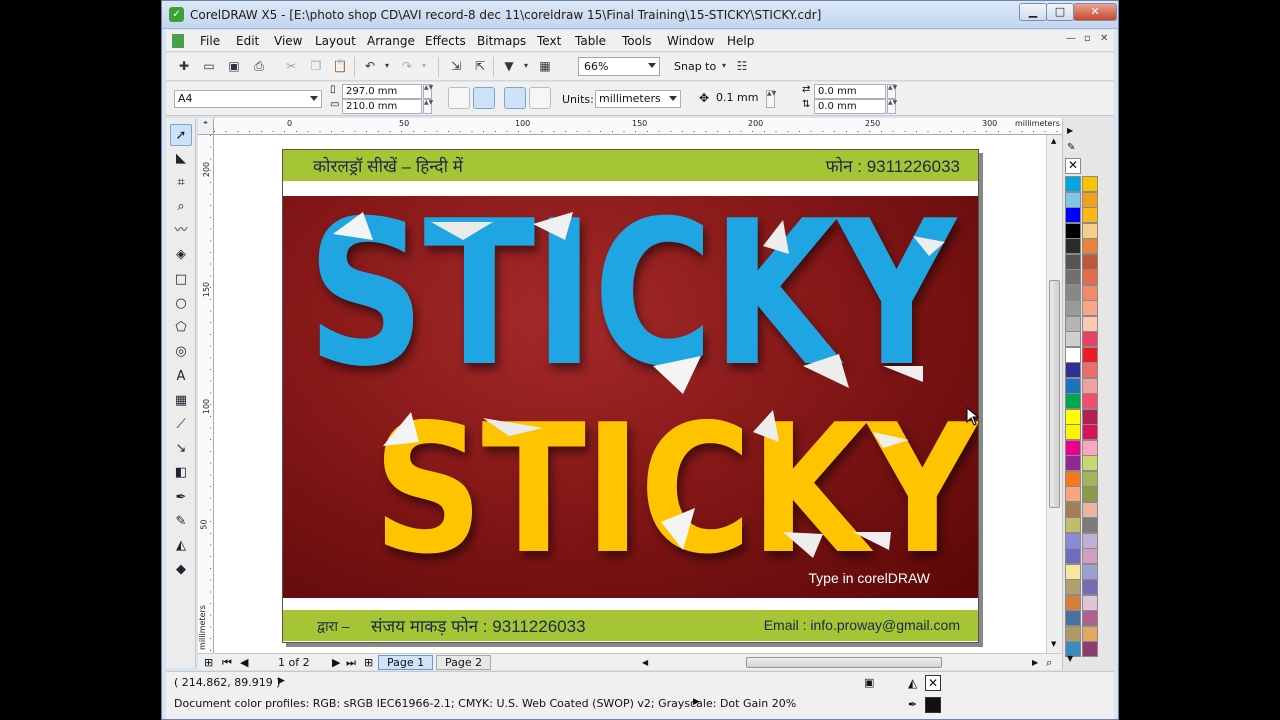 This screenshot has height=720, width=1280. What do you see at coordinates (181, 159) in the screenshot?
I see `shape-tool-icon: ◣` at bounding box center [181, 159].